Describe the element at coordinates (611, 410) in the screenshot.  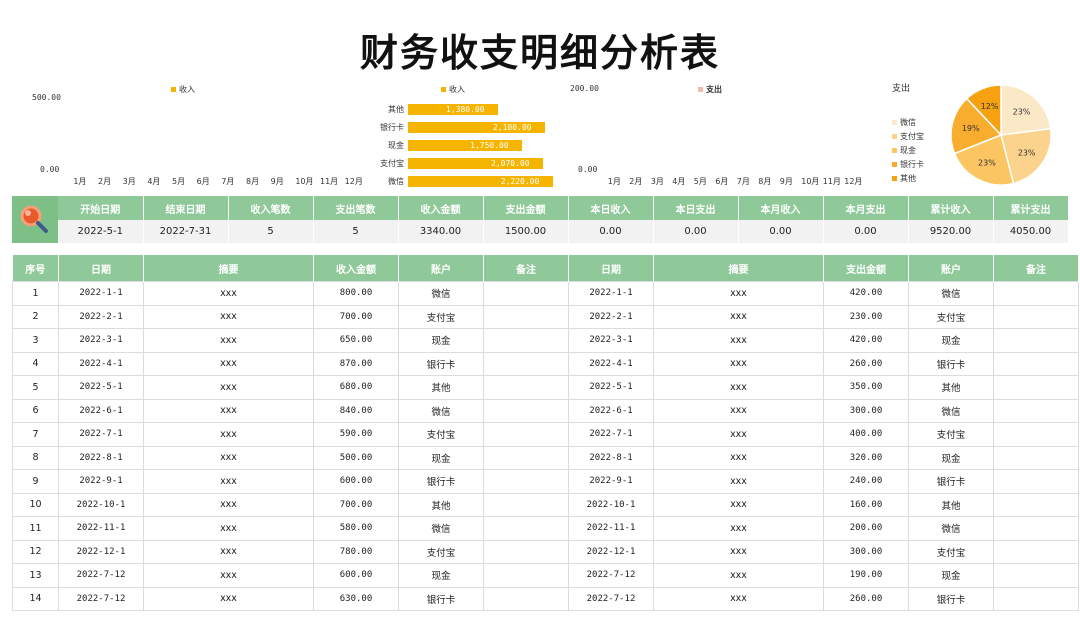
I see `table-cell: 2022-6-1` at that location.